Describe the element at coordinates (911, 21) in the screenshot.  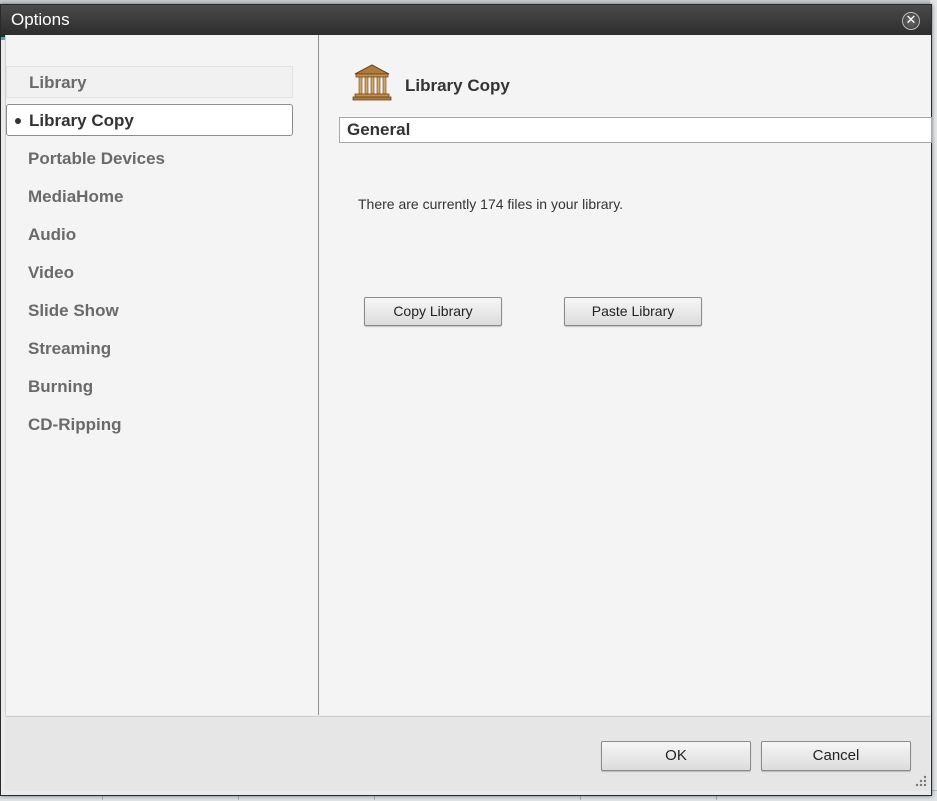
I see `close-icon: ✕` at that location.